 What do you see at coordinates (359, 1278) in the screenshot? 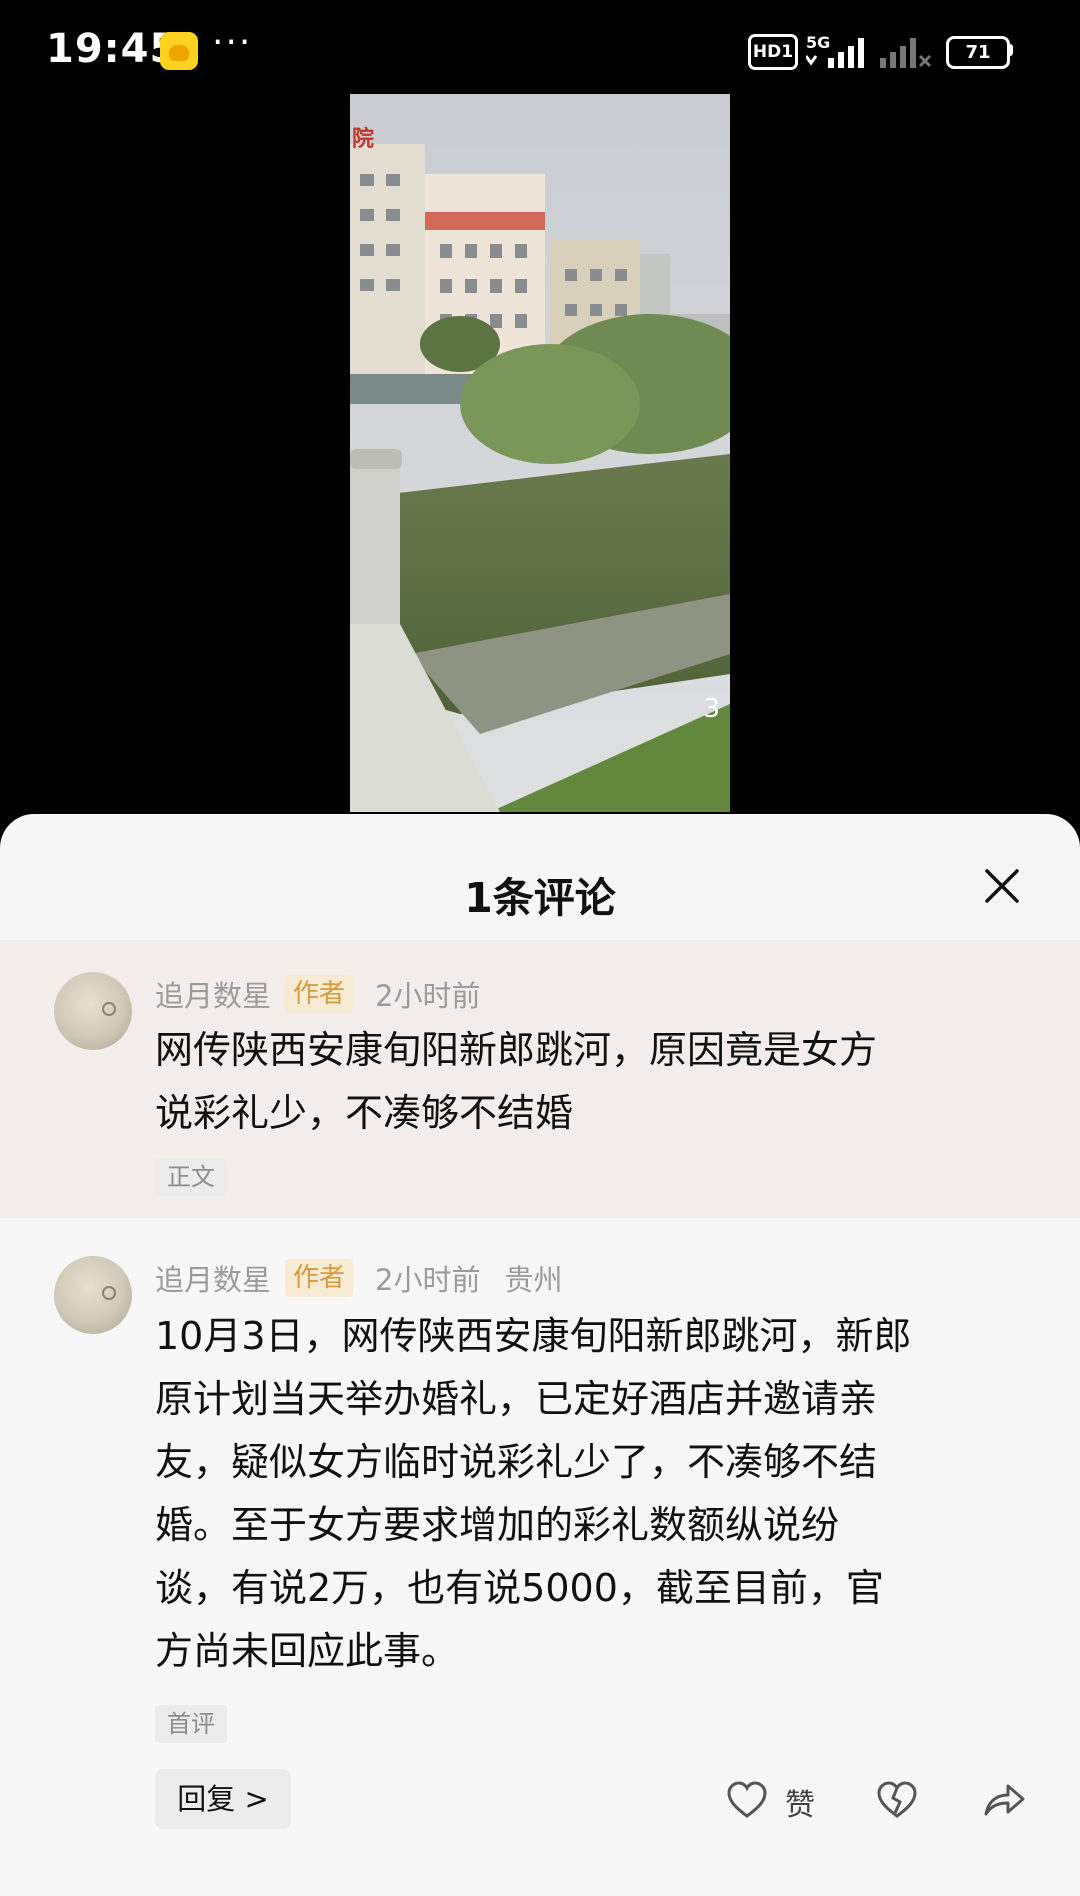
I see `comment-meta: 追月数星 作者 2小时前 贵州` at bounding box center [359, 1278].